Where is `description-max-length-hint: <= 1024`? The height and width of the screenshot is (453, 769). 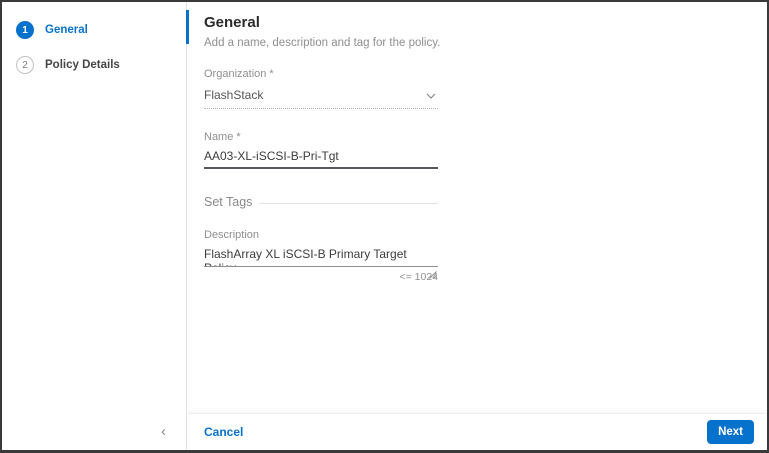
description-max-length-hint: <= 1024 is located at coordinates (418, 277).